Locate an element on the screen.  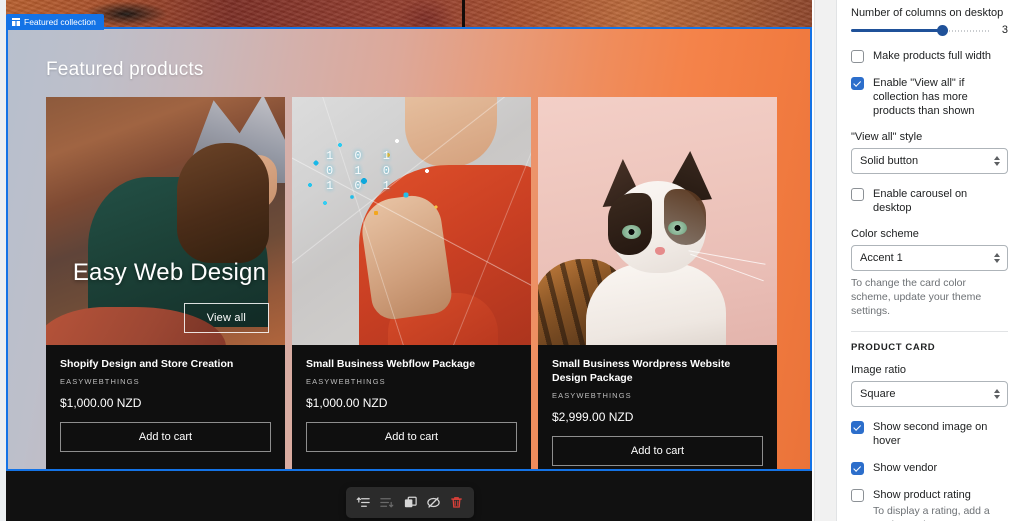
section-label-badge: Featured collection is located at coordinates (55, 22).